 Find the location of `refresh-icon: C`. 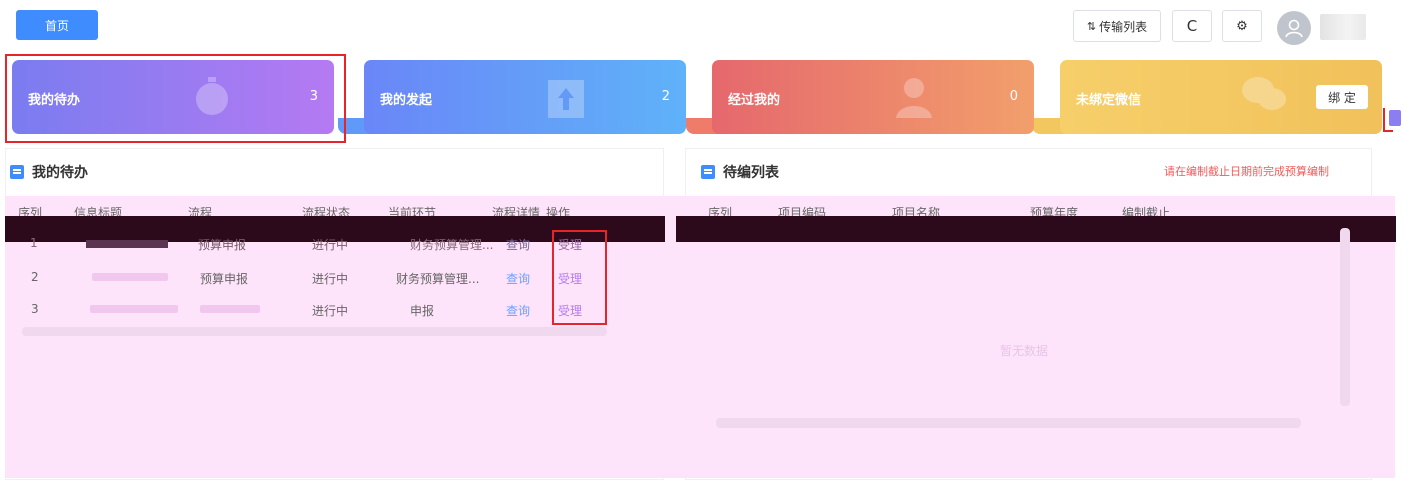

refresh-icon: C is located at coordinates (1192, 26).